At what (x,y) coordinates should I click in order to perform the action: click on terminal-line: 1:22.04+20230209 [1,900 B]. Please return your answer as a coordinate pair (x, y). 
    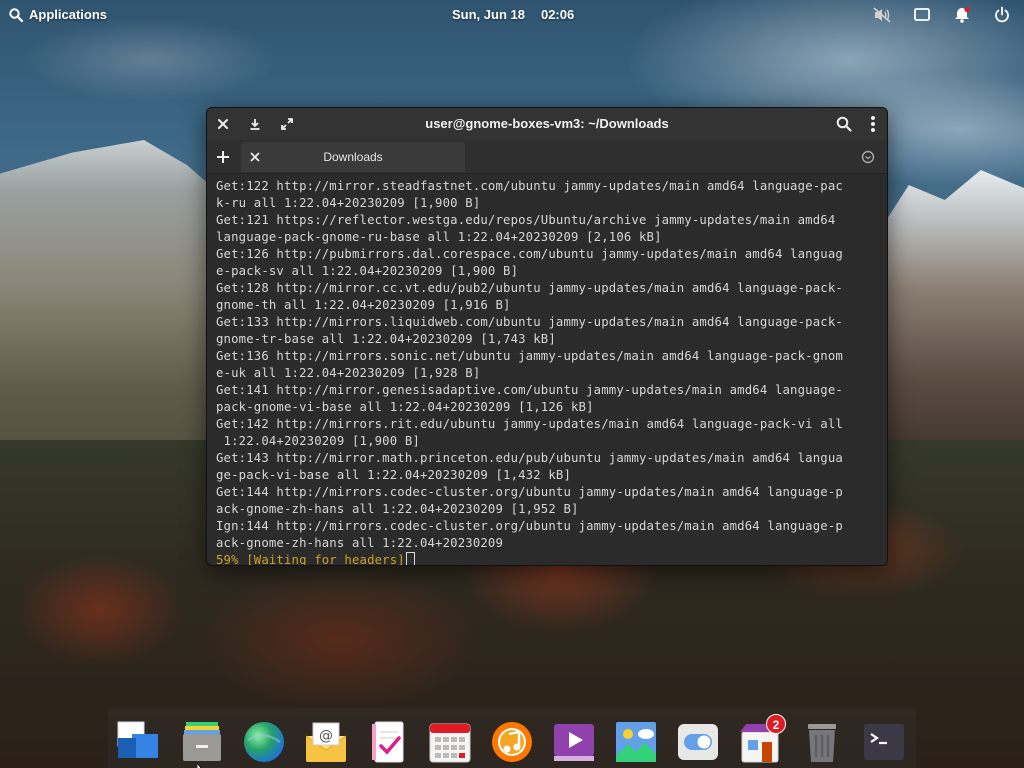
    Looking at the image, I should click on (318, 441).